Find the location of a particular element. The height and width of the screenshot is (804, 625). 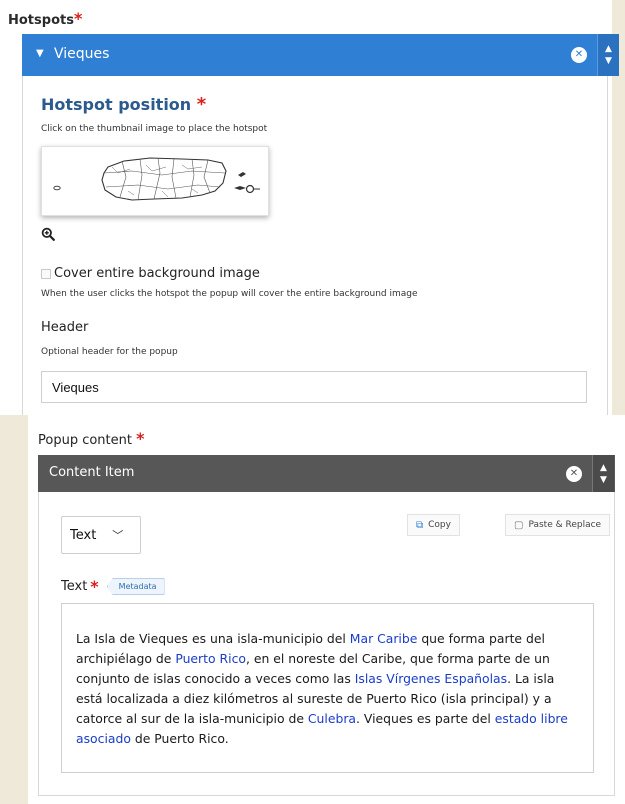

map-thumbnail is located at coordinates (155, 181).